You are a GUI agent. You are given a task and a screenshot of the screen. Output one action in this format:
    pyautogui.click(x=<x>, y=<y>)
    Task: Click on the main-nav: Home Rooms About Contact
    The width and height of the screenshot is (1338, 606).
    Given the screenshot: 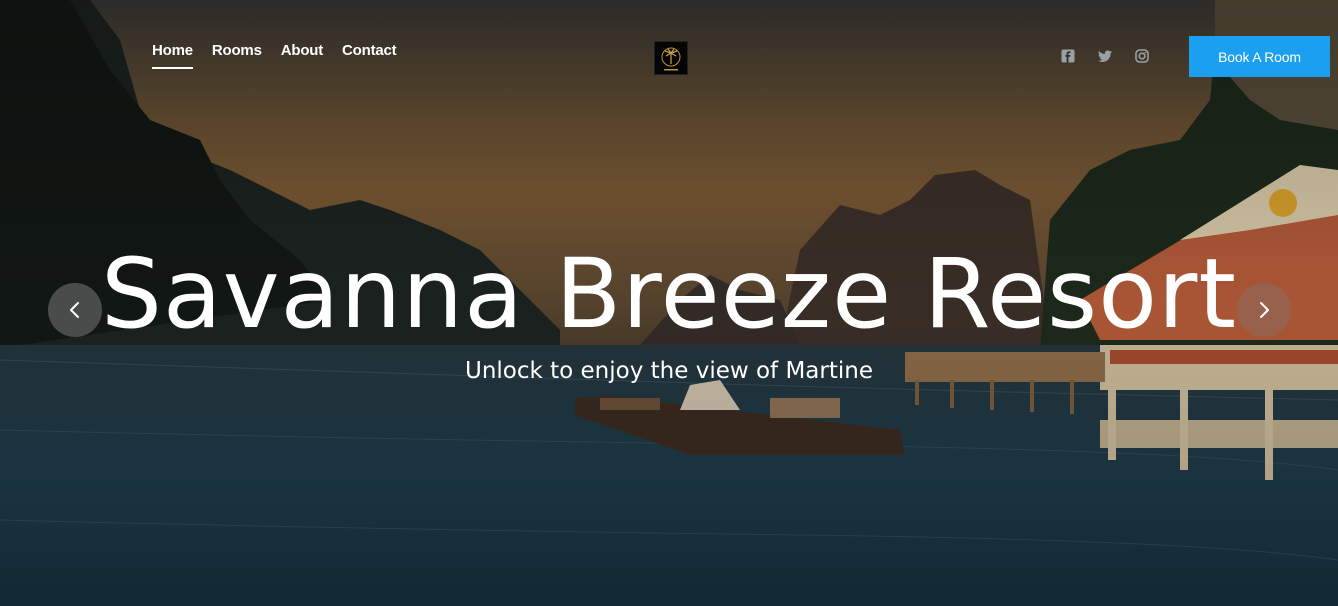 What is the action you would take?
    pyautogui.click(x=274, y=55)
    